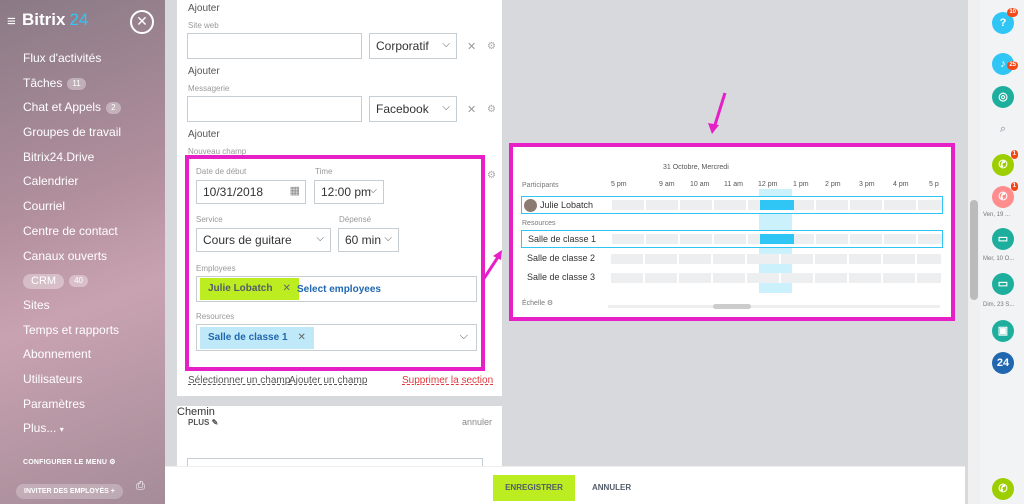  I want to click on sidebar-item-label: Bitrix24.Drive, so click(59, 156).